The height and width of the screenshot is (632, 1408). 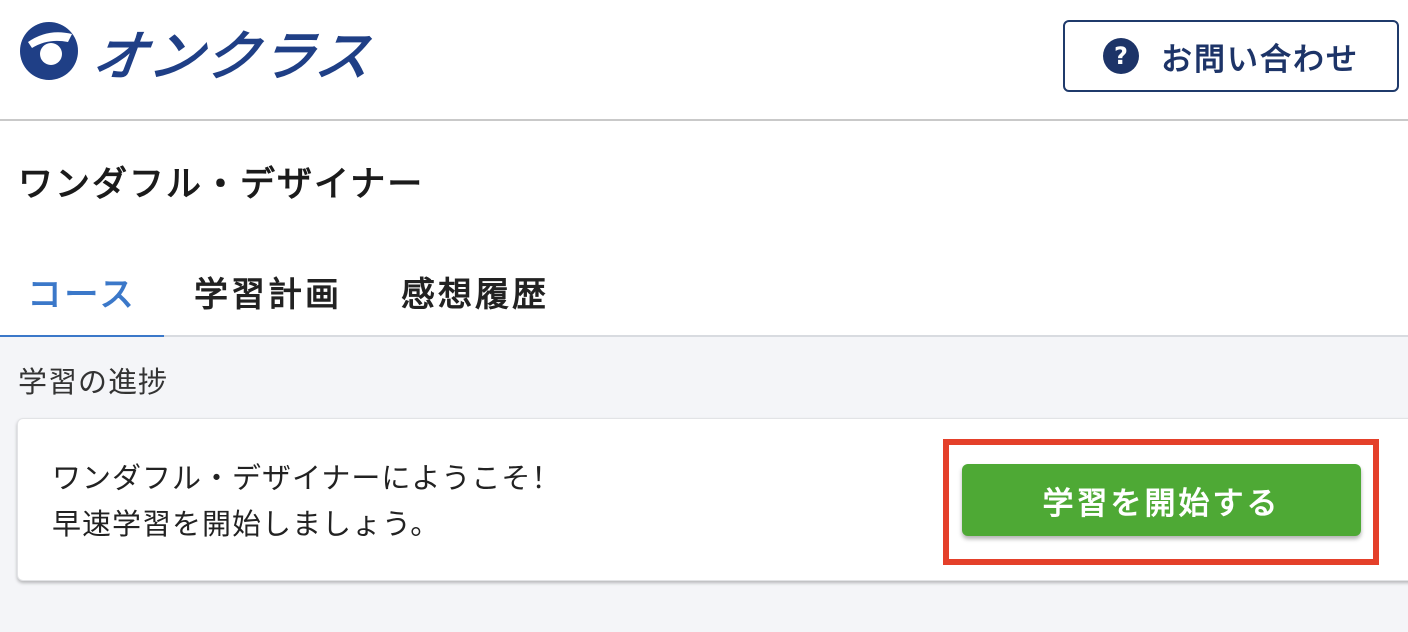 What do you see at coordinates (246, 524) in the screenshot?
I see `welcome-message-line2: 早速学習を開始しましょう。` at bounding box center [246, 524].